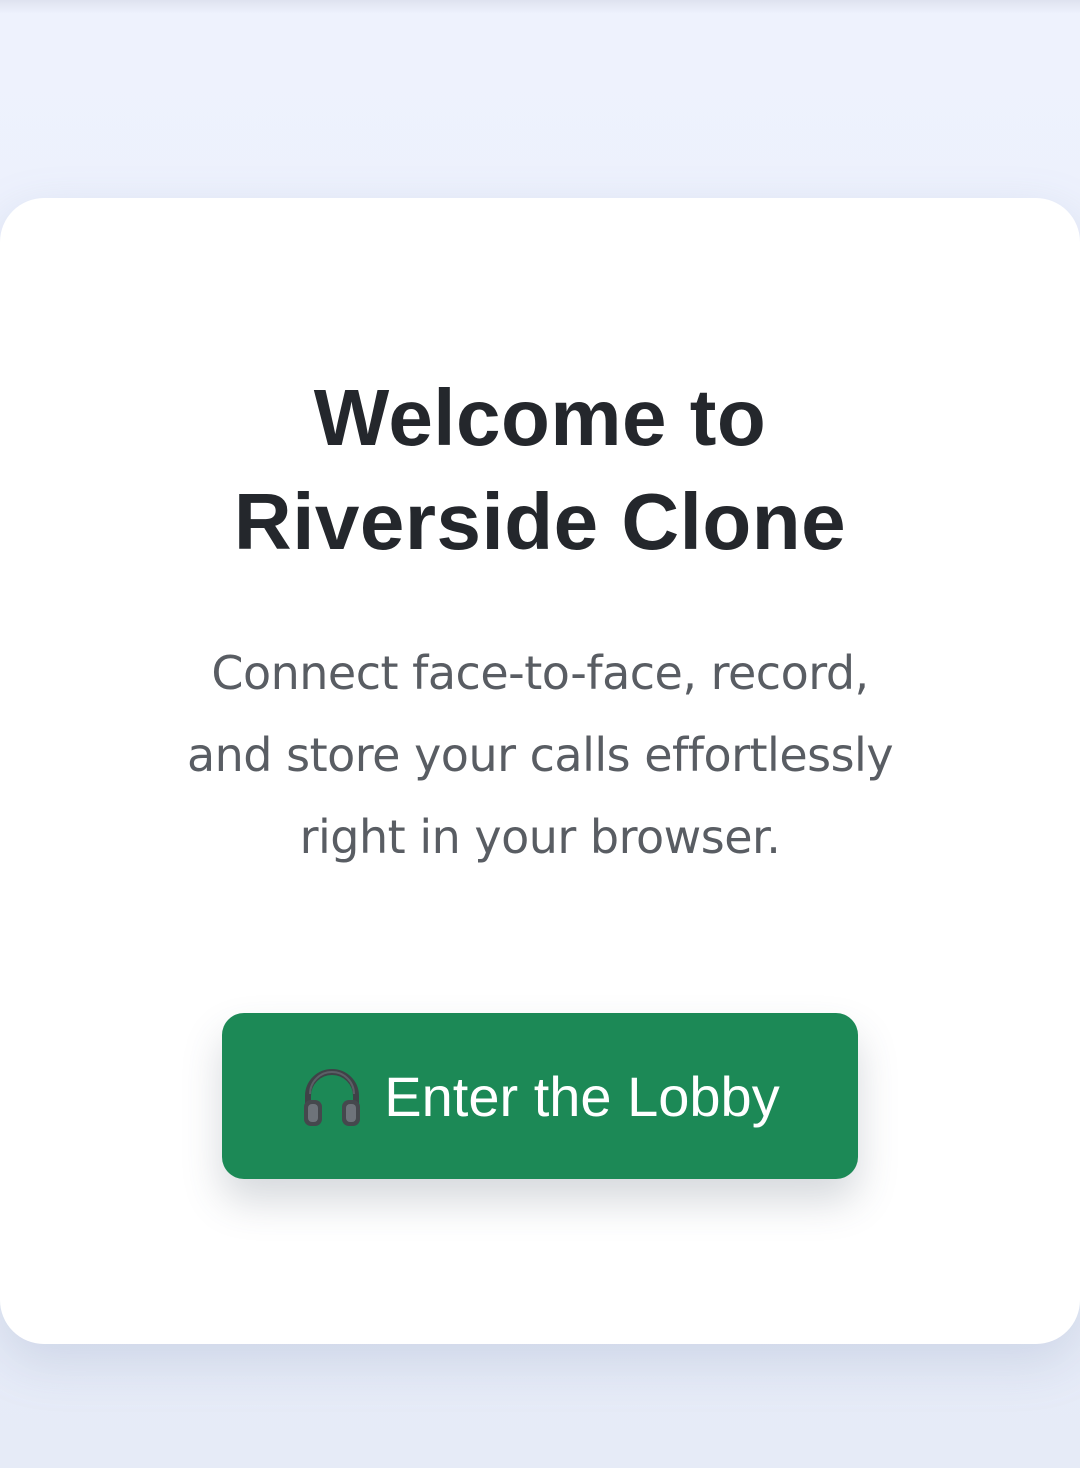 The width and height of the screenshot is (1080, 1468). What do you see at coordinates (540, 7) in the screenshot?
I see `top-shadow` at bounding box center [540, 7].